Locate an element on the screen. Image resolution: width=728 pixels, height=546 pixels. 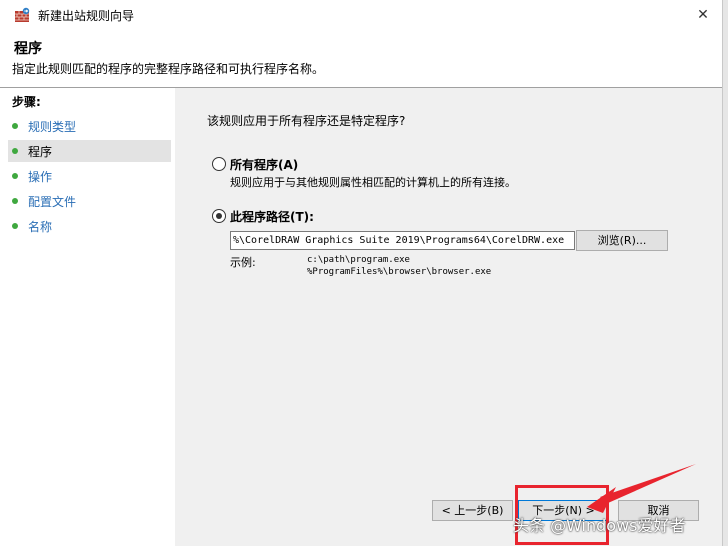
annotation-arrow-icon is located at coordinates (641, 488).